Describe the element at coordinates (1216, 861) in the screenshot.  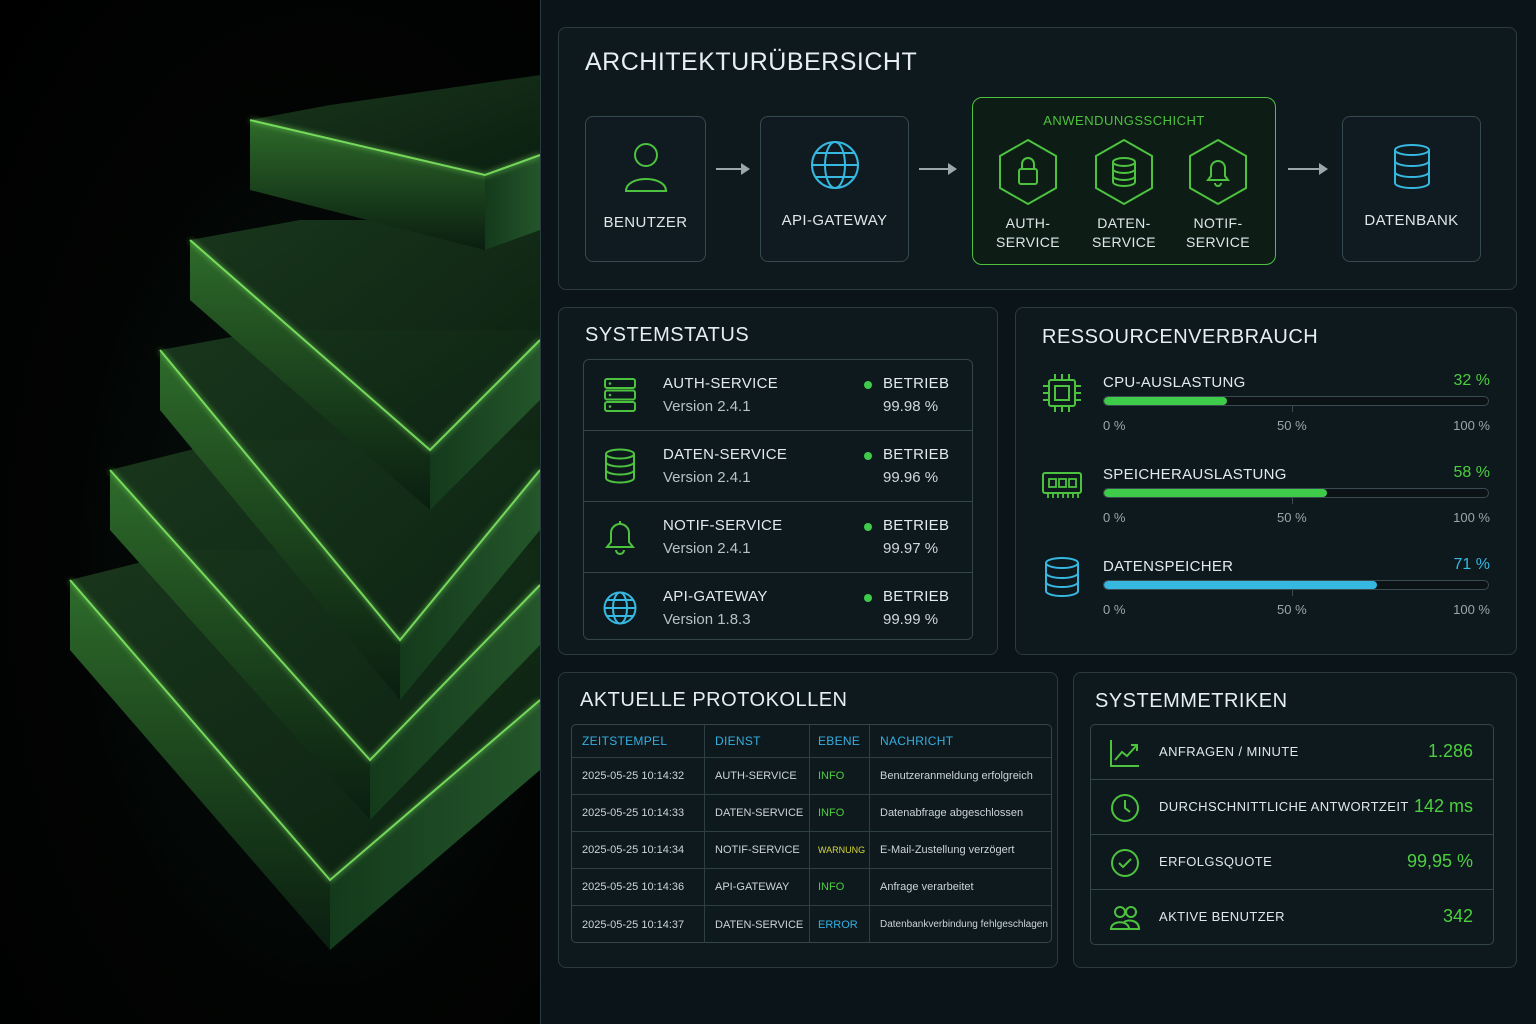
I see `metric-name: ERFOLGSQUOTE` at that location.